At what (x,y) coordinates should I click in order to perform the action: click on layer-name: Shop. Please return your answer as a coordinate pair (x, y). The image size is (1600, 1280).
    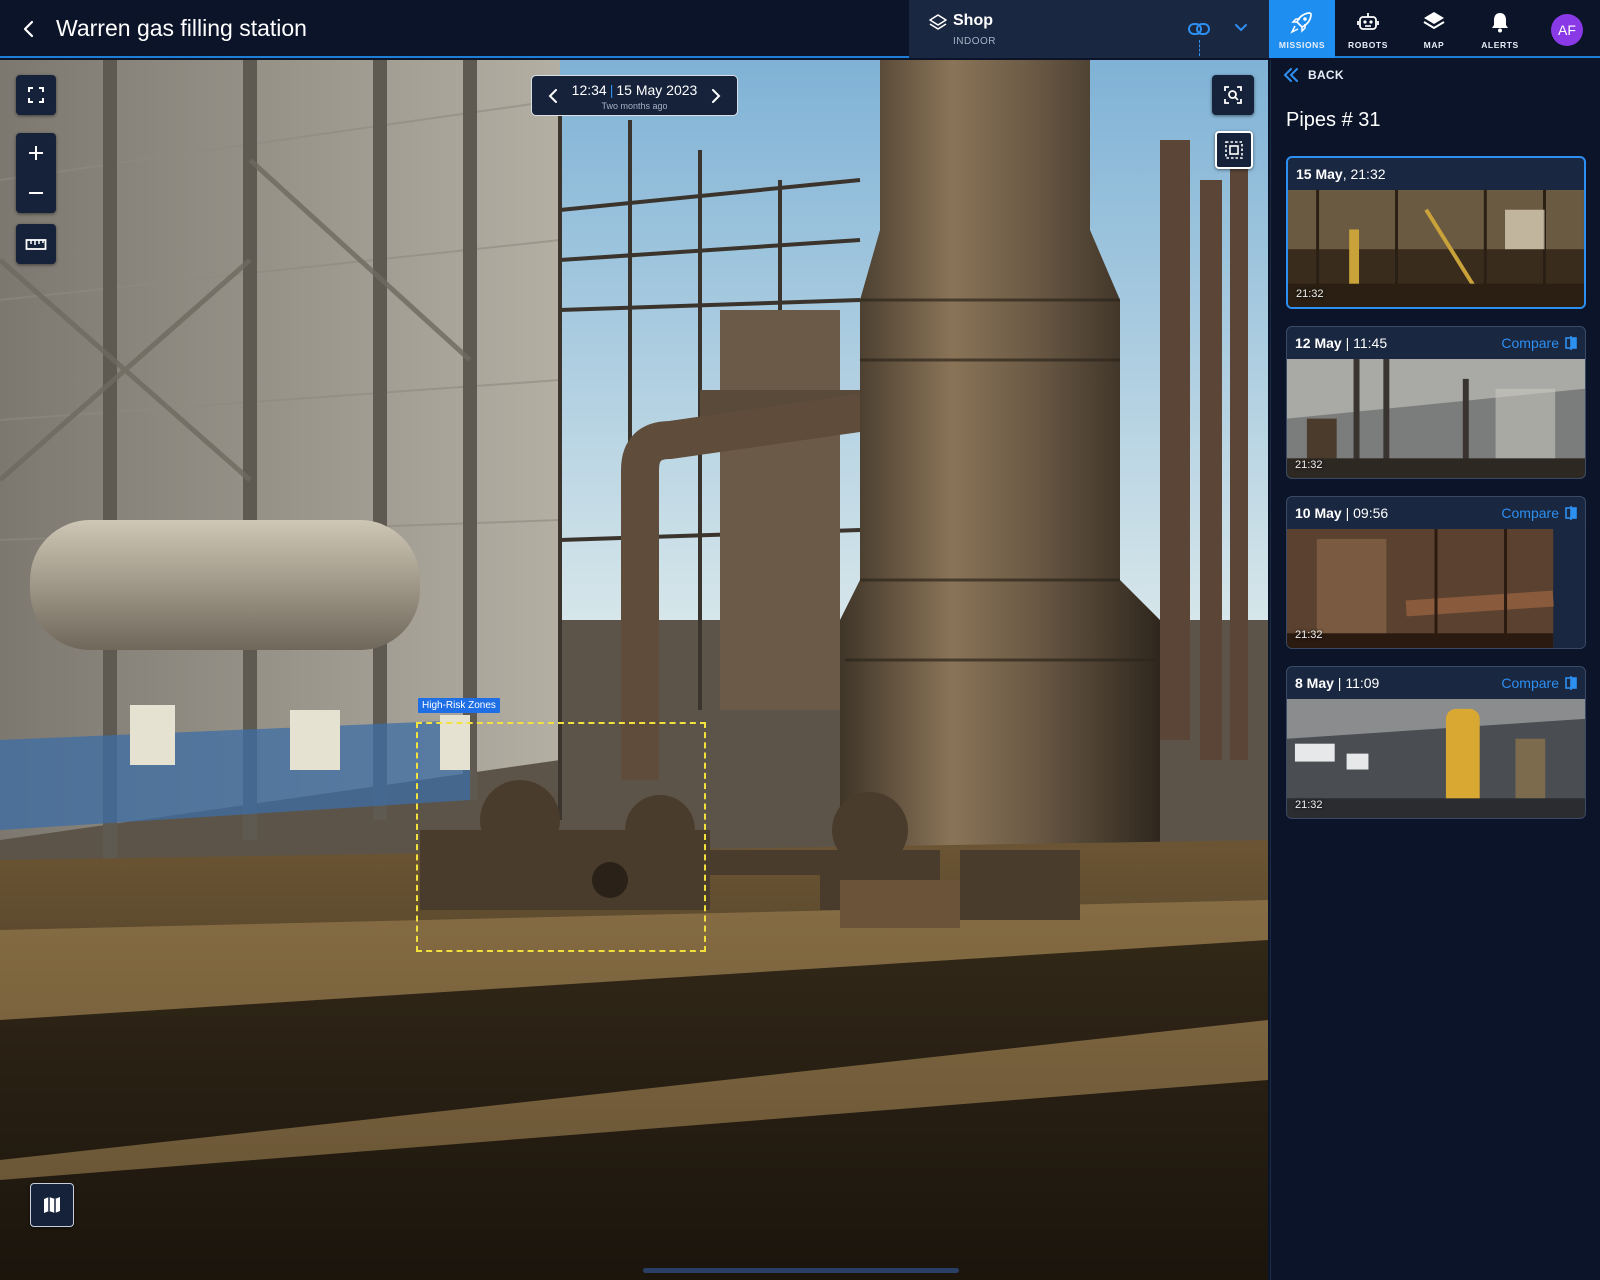
    Looking at the image, I should click on (973, 20).